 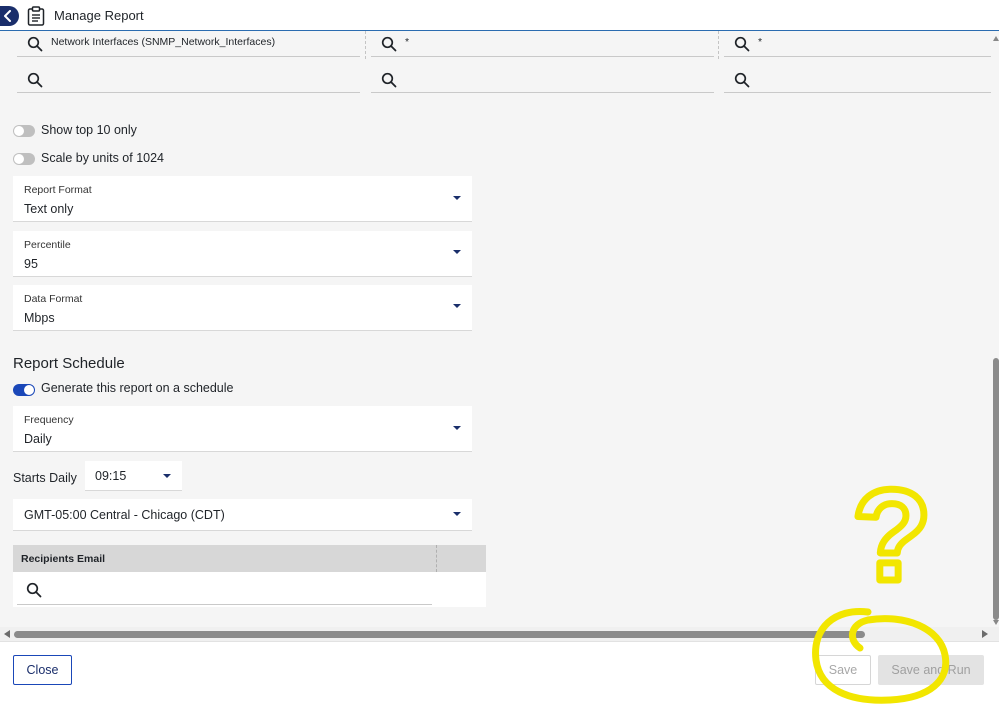 I want to click on percentile-value: 95, so click(x=31, y=264).